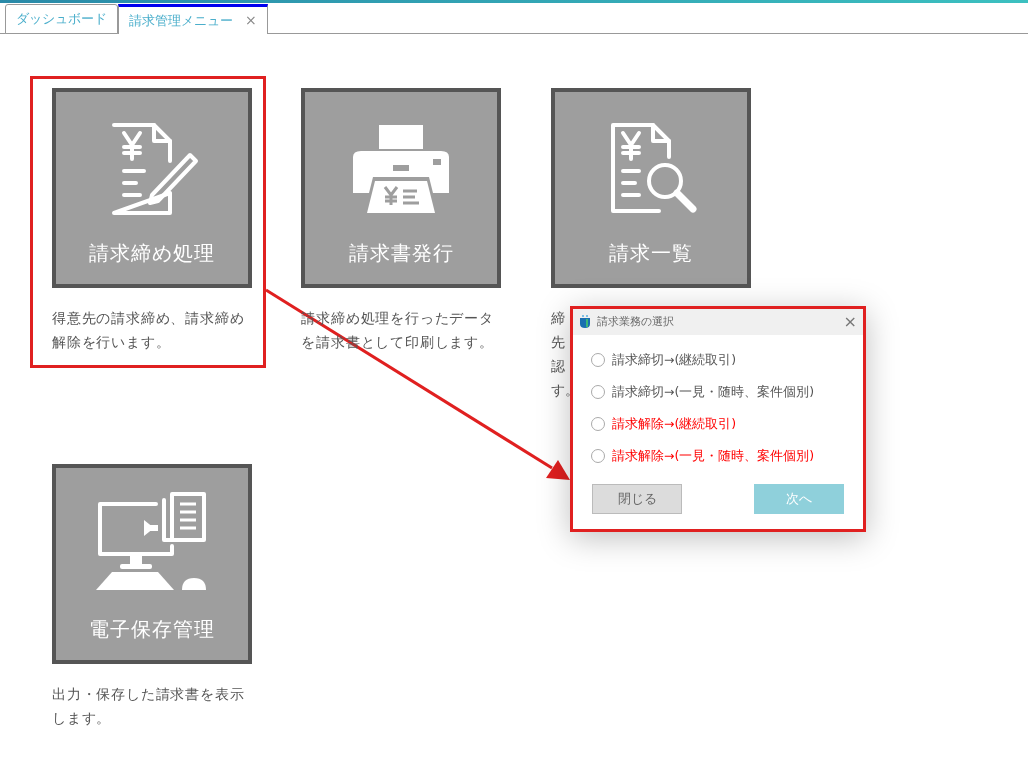 This screenshot has height=777, width=1028. Describe the element at coordinates (251, 20) in the screenshot. I see `close-icon: ×` at that location.